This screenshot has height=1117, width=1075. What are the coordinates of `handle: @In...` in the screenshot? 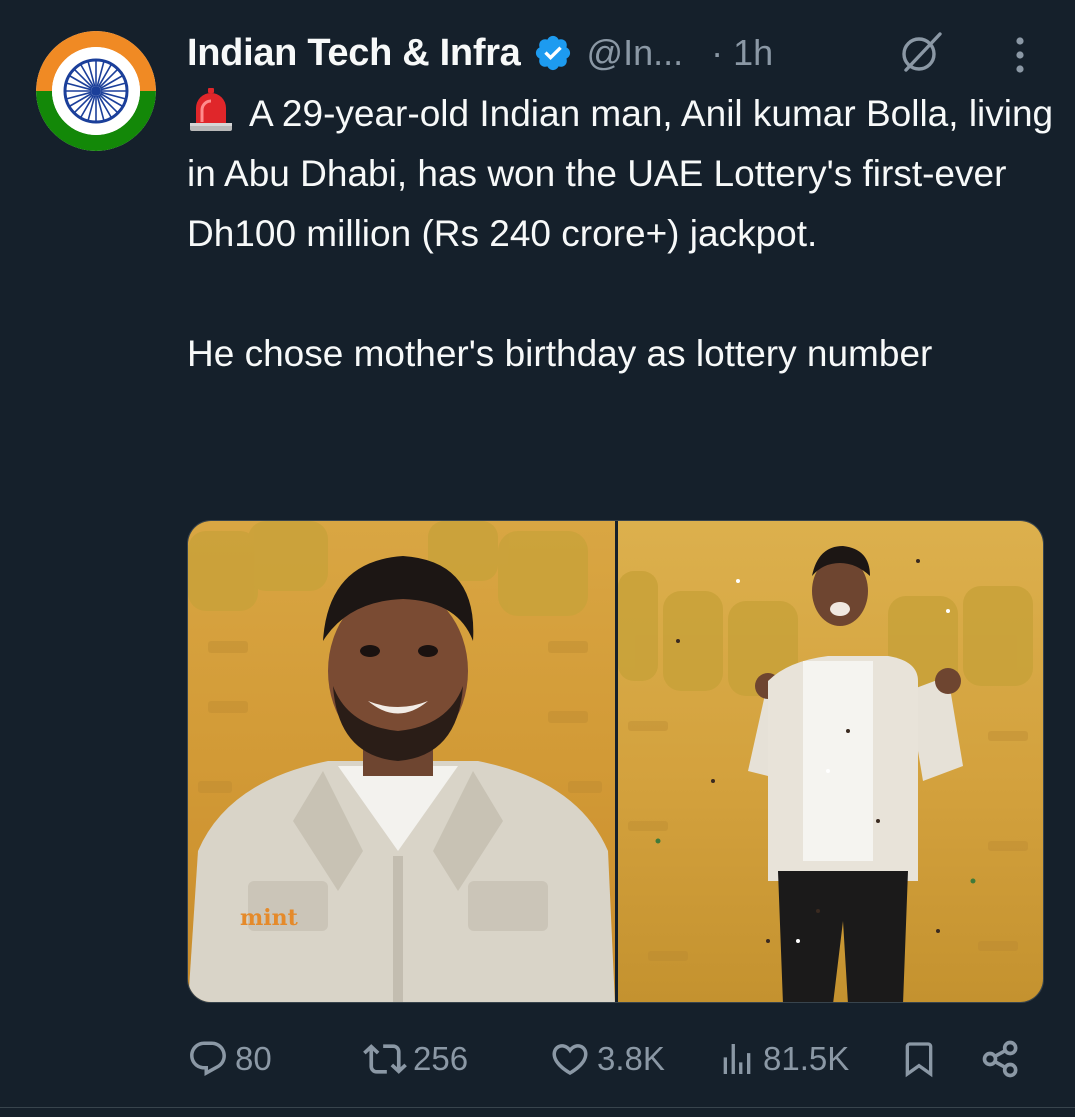 It's located at (635, 53).